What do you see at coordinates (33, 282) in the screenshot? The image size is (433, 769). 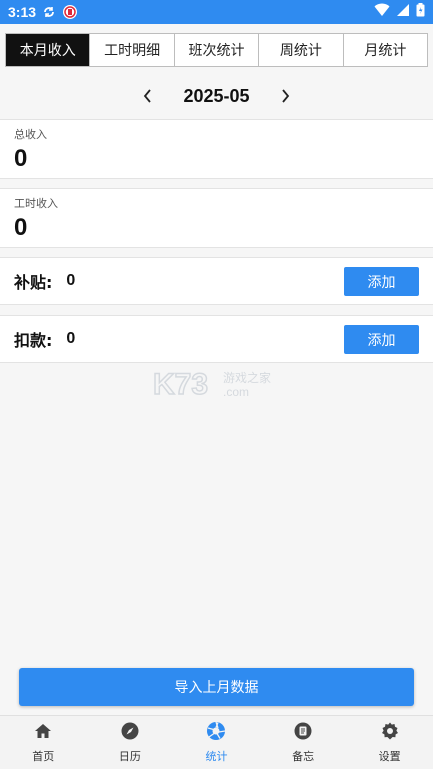 I see `subsidy-label: 补贴:` at bounding box center [33, 282].